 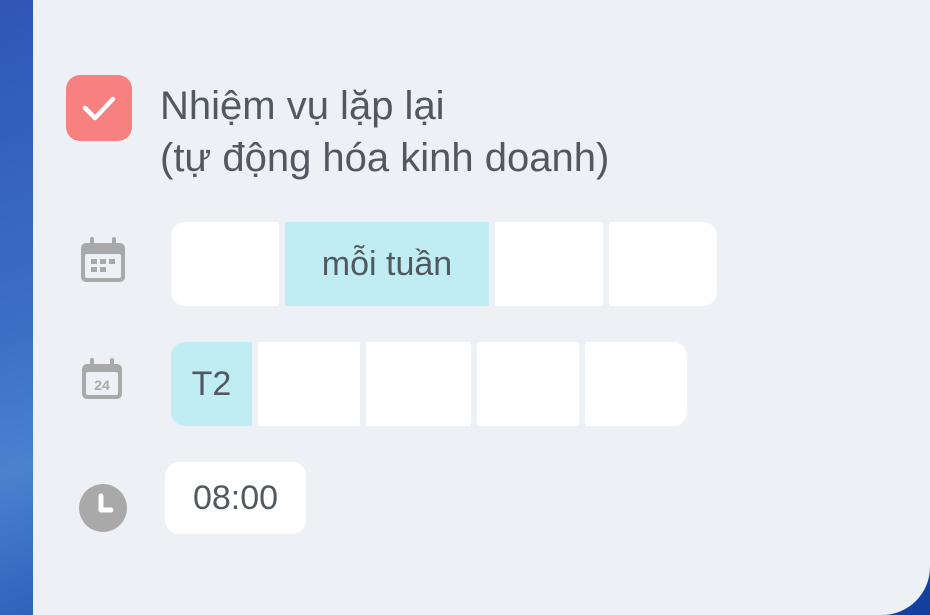 I want to click on task-checkbox, so click(x=99, y=108).